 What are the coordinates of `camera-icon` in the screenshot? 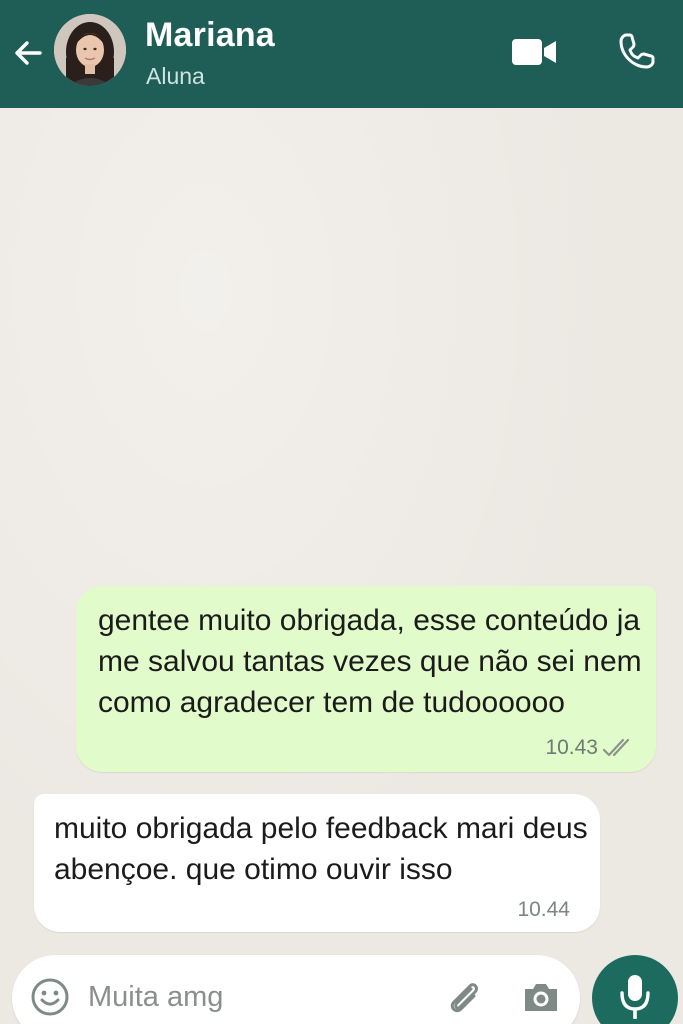 It's located at (541, 997).